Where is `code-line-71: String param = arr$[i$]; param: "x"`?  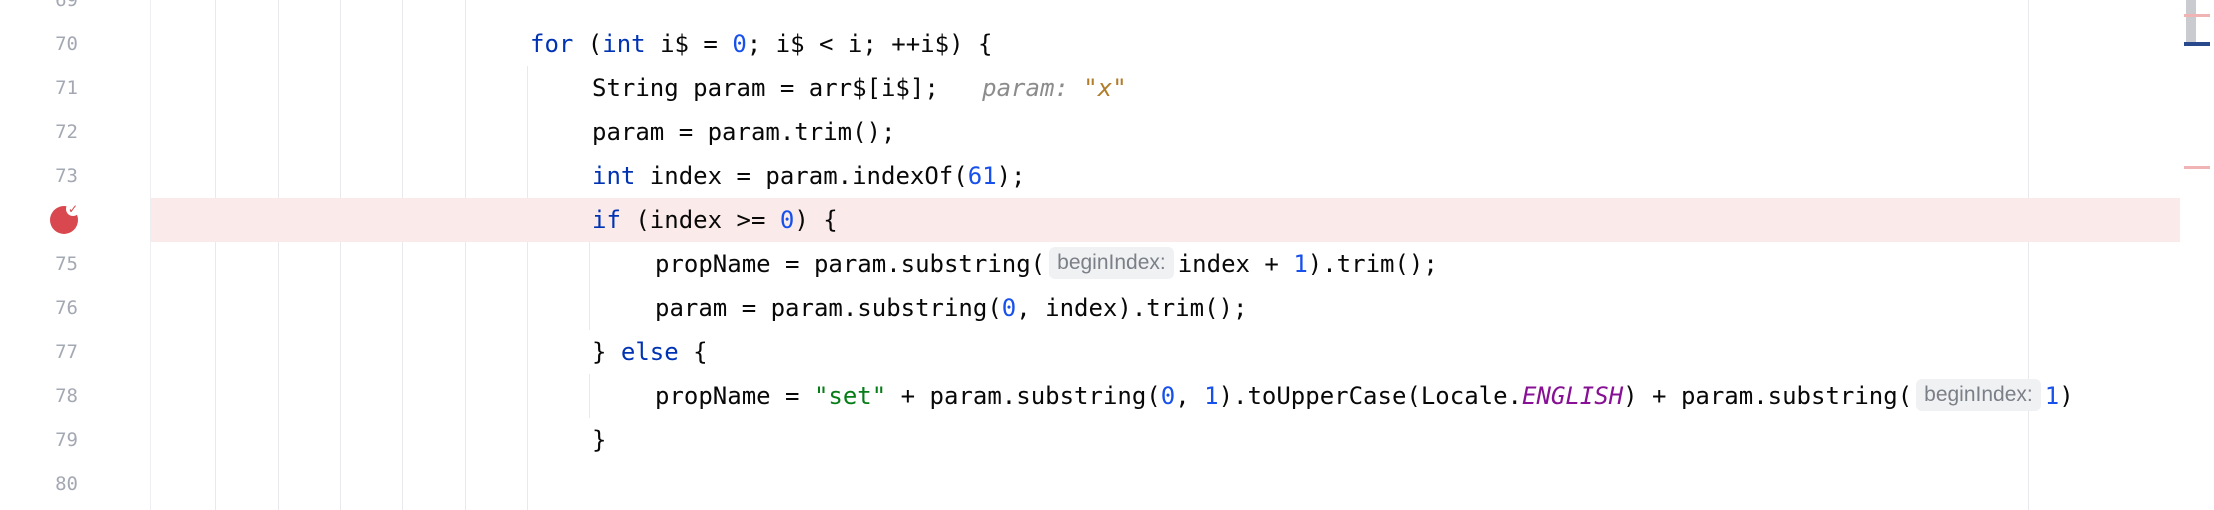 code-line-71: String param = arr$[i$]; param: "x" is located at coordinates (1107, 88).